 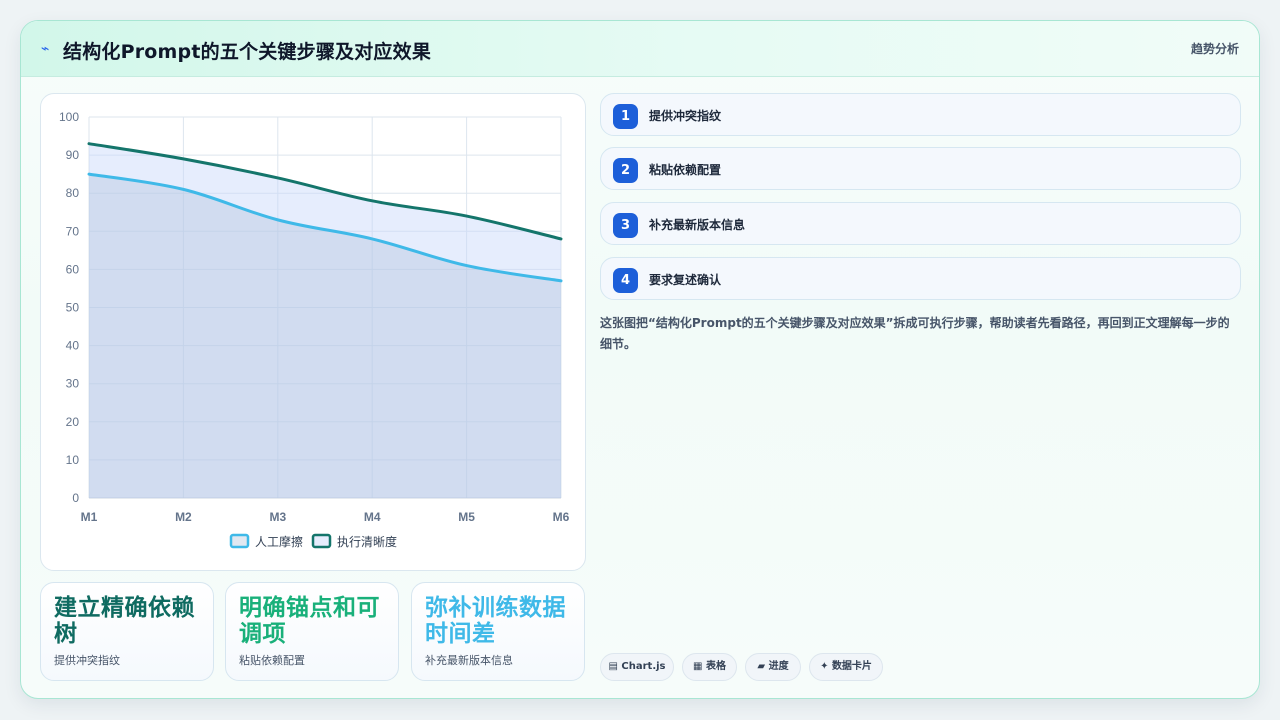 I want to click on x-tick-label: M2, so click(x=183, y=517).